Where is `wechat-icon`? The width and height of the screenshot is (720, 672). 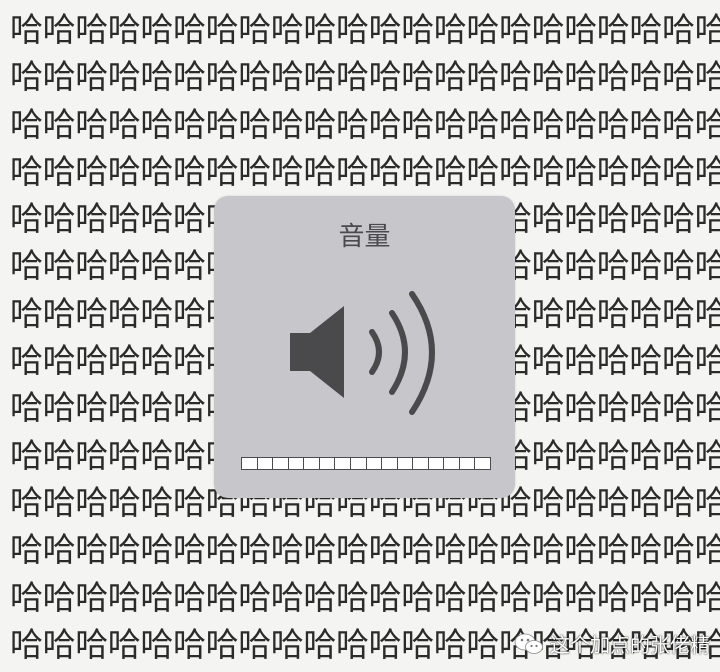 wechat-icon is located at coordinates (528, 643).